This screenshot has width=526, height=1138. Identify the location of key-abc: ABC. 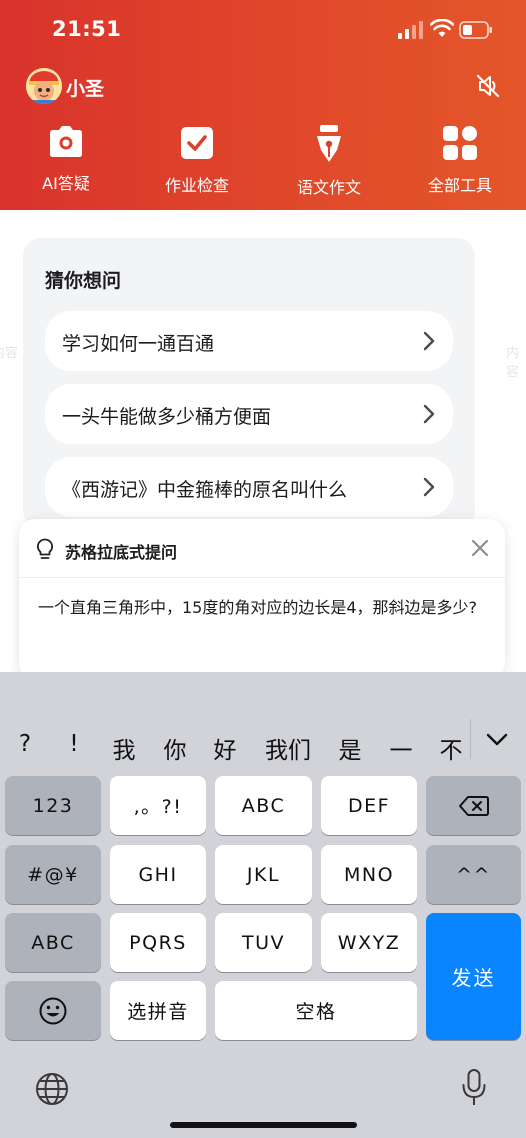
(263, 805).